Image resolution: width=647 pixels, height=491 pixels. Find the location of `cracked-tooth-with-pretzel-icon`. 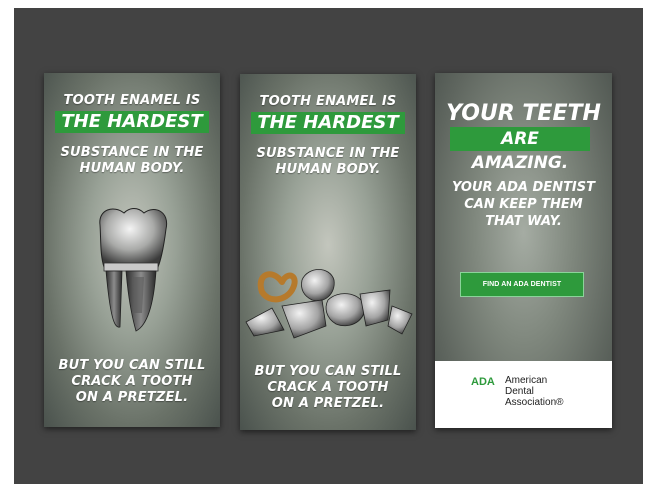

cracked-tooth-with-pretzel-icon is located at coordinates (329, 304).